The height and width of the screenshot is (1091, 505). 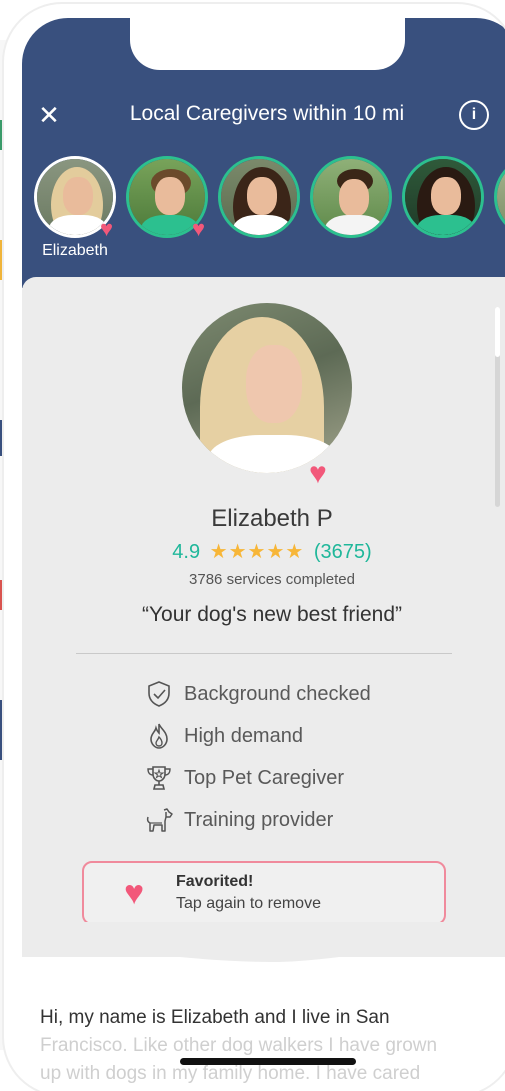 I want to click on avatar-name-label: Elizabeth, so click(x=75, y=250).